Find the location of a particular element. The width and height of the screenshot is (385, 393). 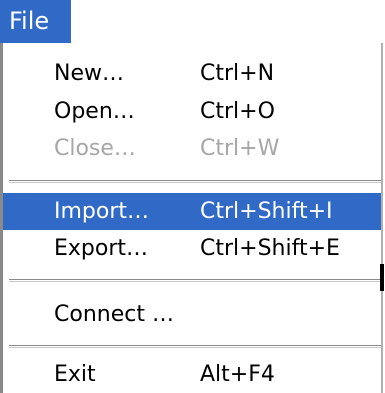

menu-item-shortcut: Ctrl+O is located at coordinates (237, 111).